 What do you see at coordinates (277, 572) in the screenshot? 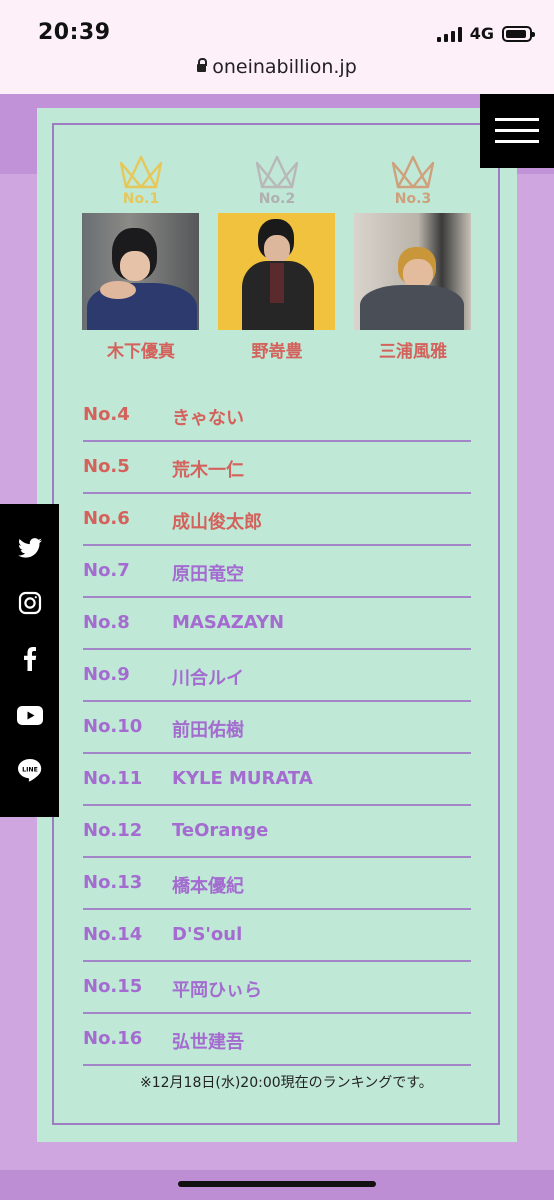
I see `ranking-row: No.7 原田竜空` at bounding box center [277, 572].